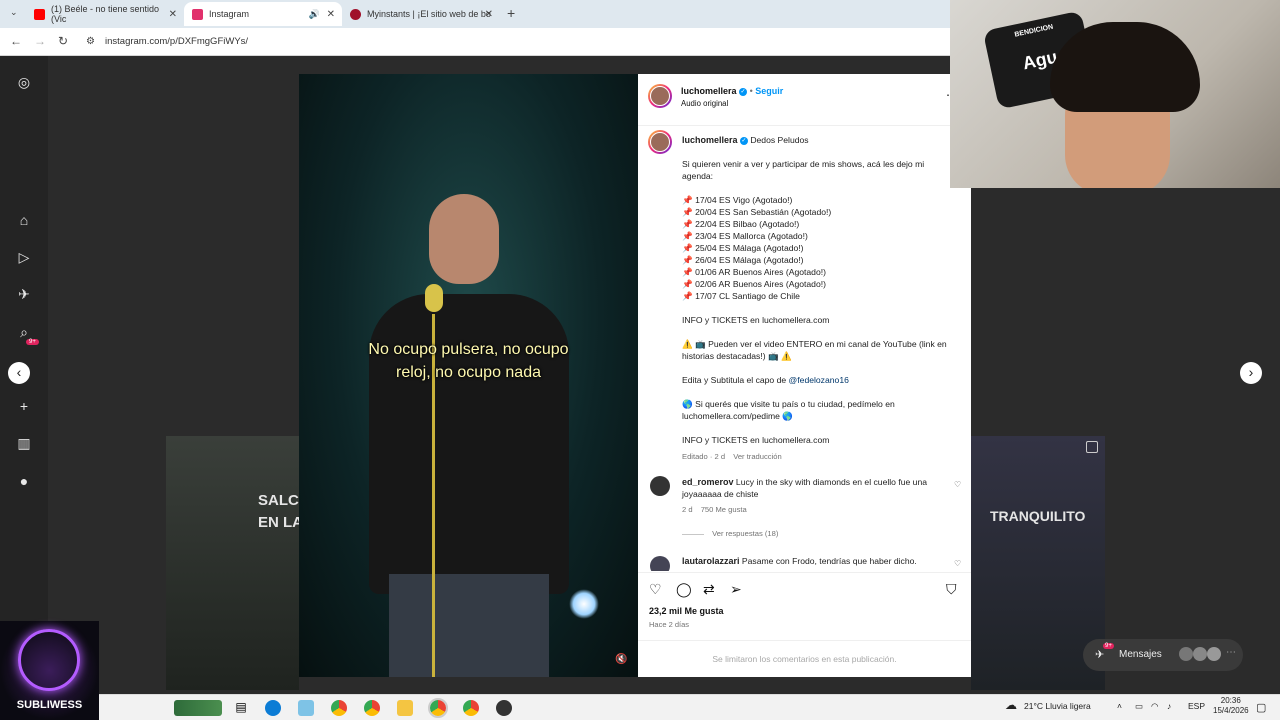 Image resolution: width=1280 pixels, height=720 pixels. Describe the element at coordinates (273, 708) in the screenshot. I see `edge-icon` at that location.